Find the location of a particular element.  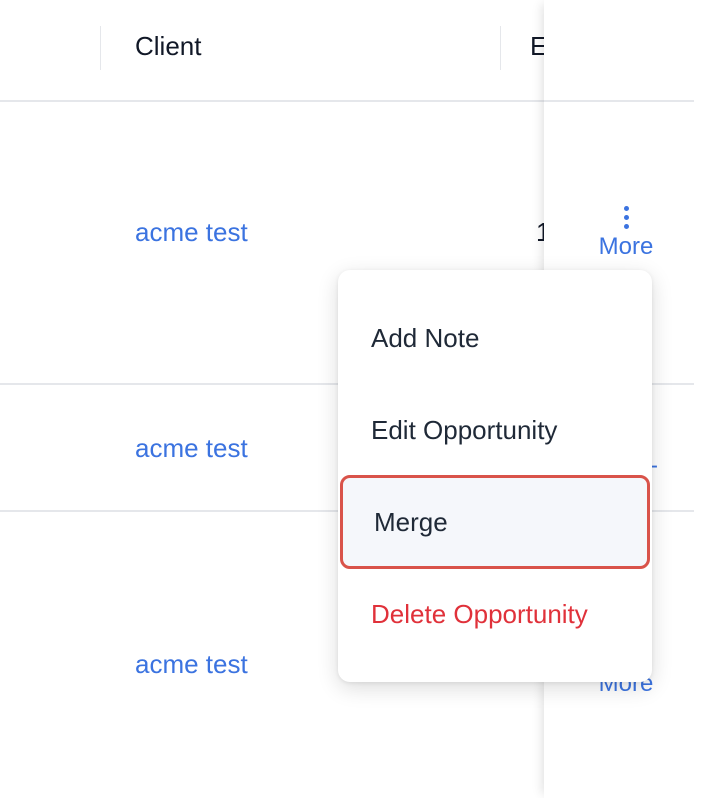

column-header-client: Client is located at coordinates (168, 46).